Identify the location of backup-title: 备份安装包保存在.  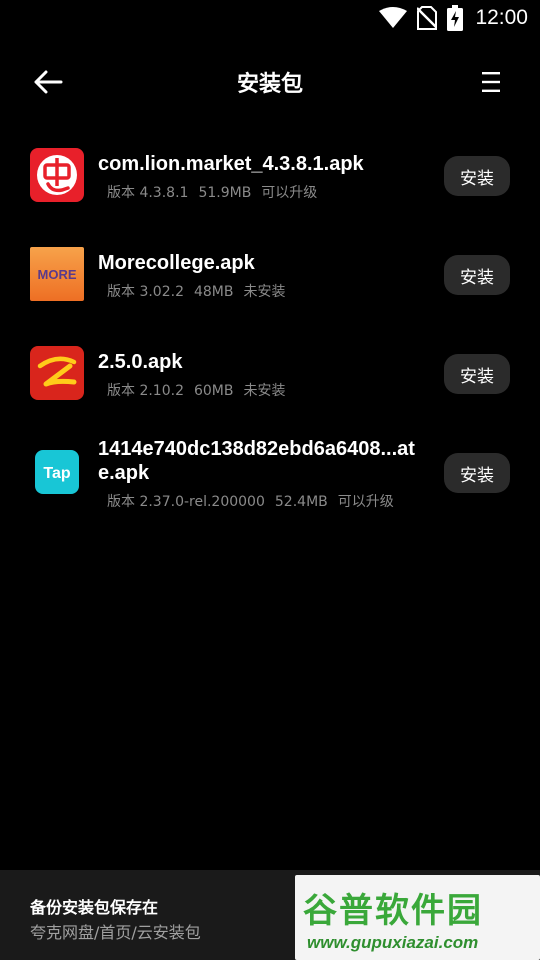
(94, 907).